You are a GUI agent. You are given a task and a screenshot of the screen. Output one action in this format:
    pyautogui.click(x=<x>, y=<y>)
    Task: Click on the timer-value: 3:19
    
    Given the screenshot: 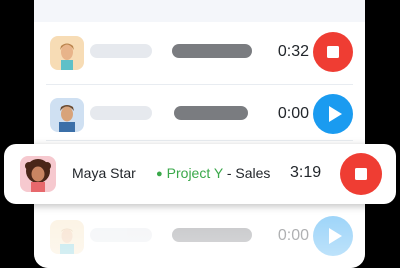 What is the action you would take?
    pyautogui.click(x=306, y=172)
    